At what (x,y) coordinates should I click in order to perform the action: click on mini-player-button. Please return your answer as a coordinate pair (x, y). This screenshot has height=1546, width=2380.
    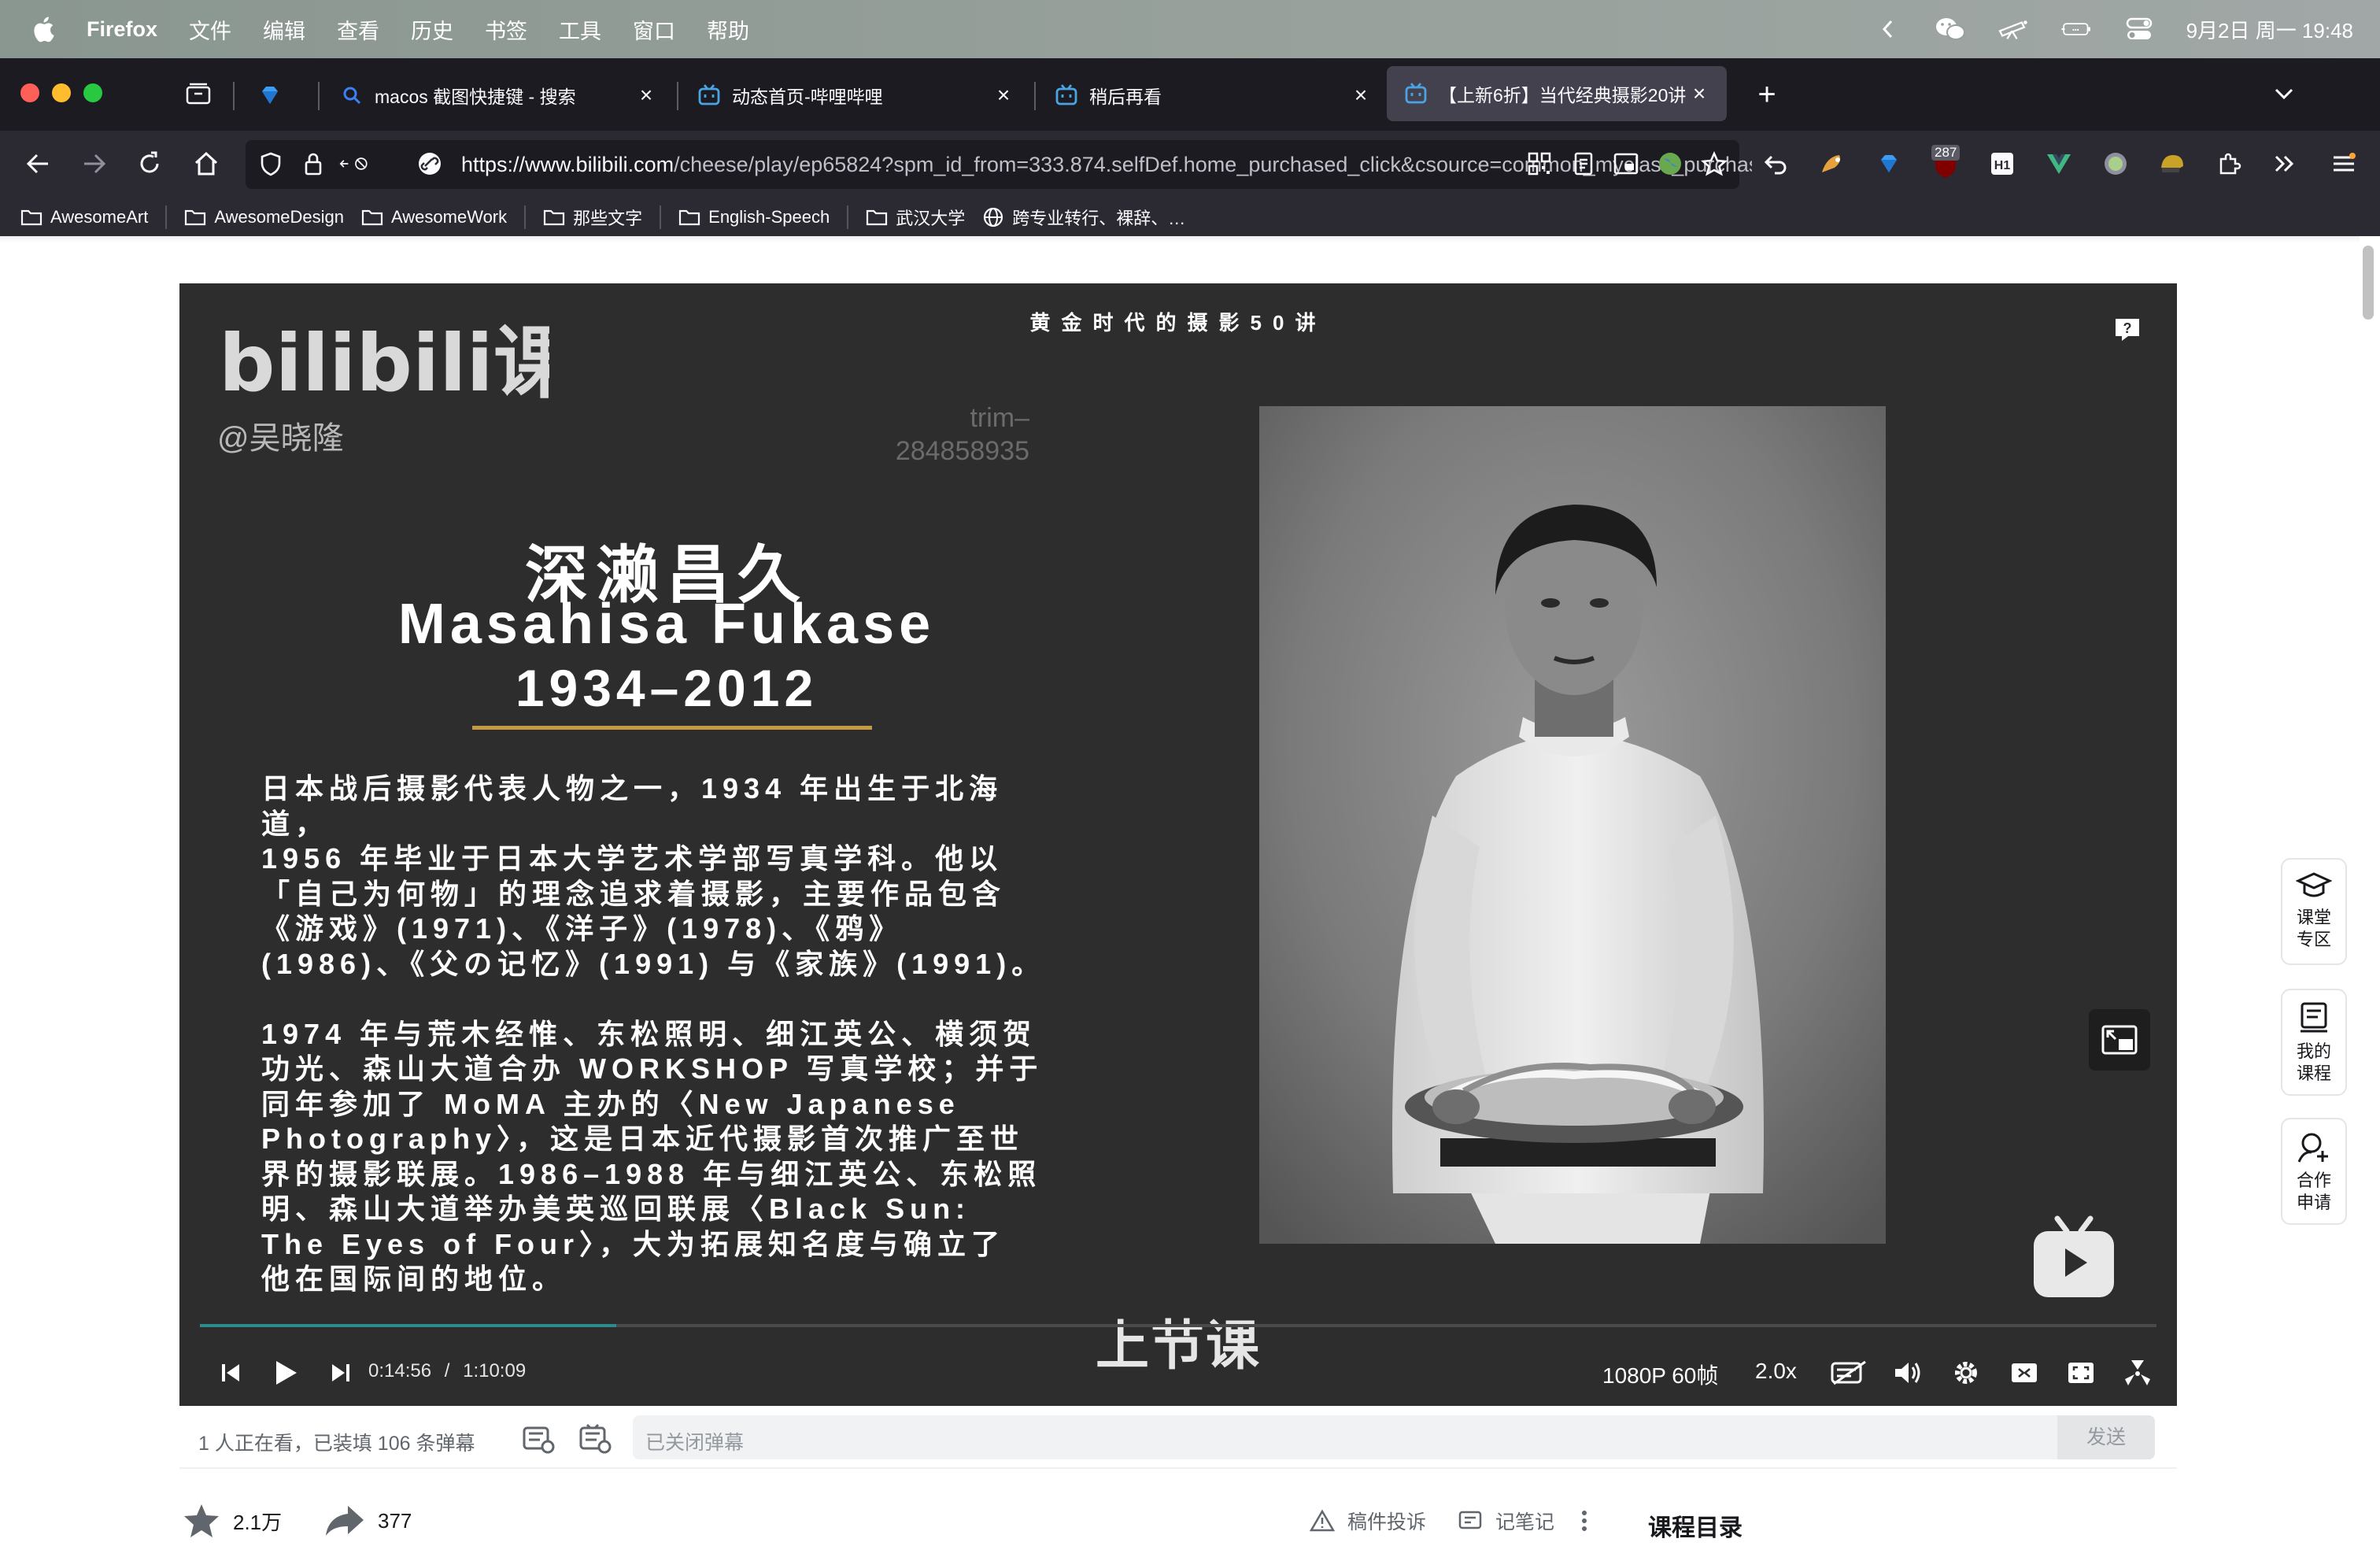
    Looking at the image, I should click on (2119, 1040).